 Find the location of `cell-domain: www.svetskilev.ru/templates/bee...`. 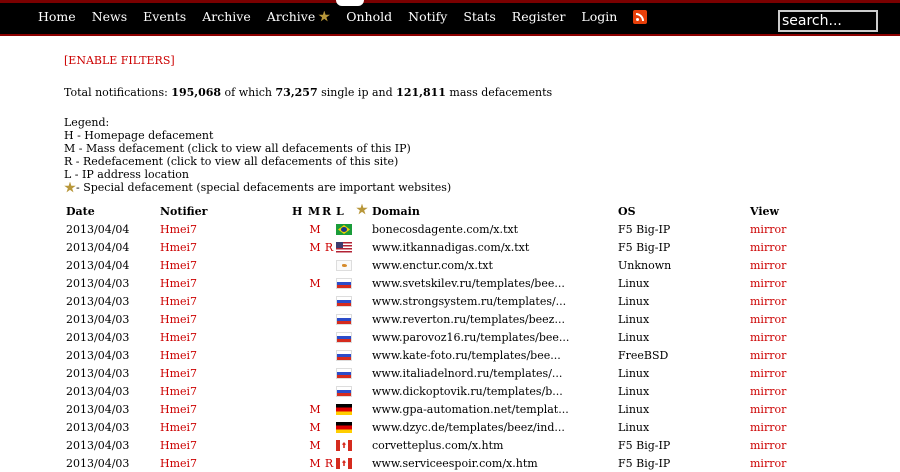

cell-domain: www.svetskilev.ru/templates/bee... is located at coordinates (468, 283).